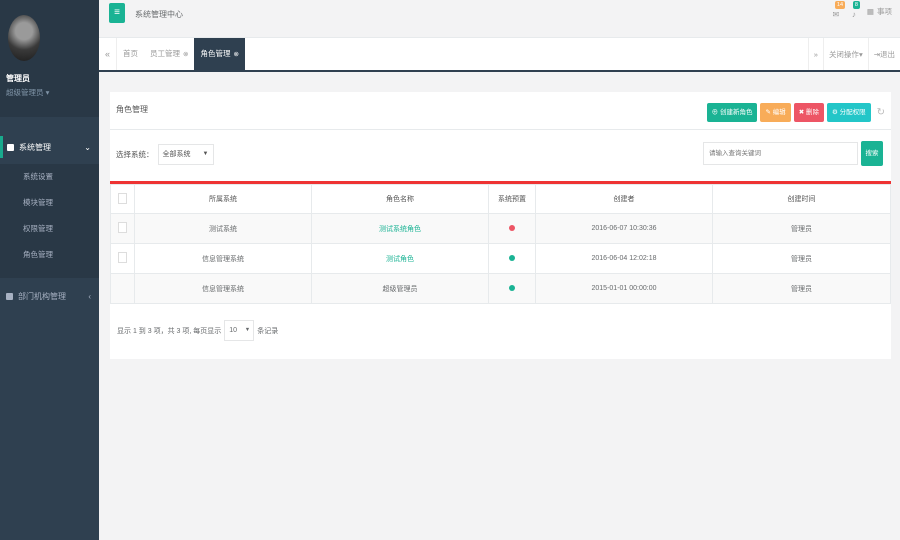  Describe the element at coordinates (49, 229) in the screenshot. I see `sidebar-item-permissions: 权限管理` at that location.